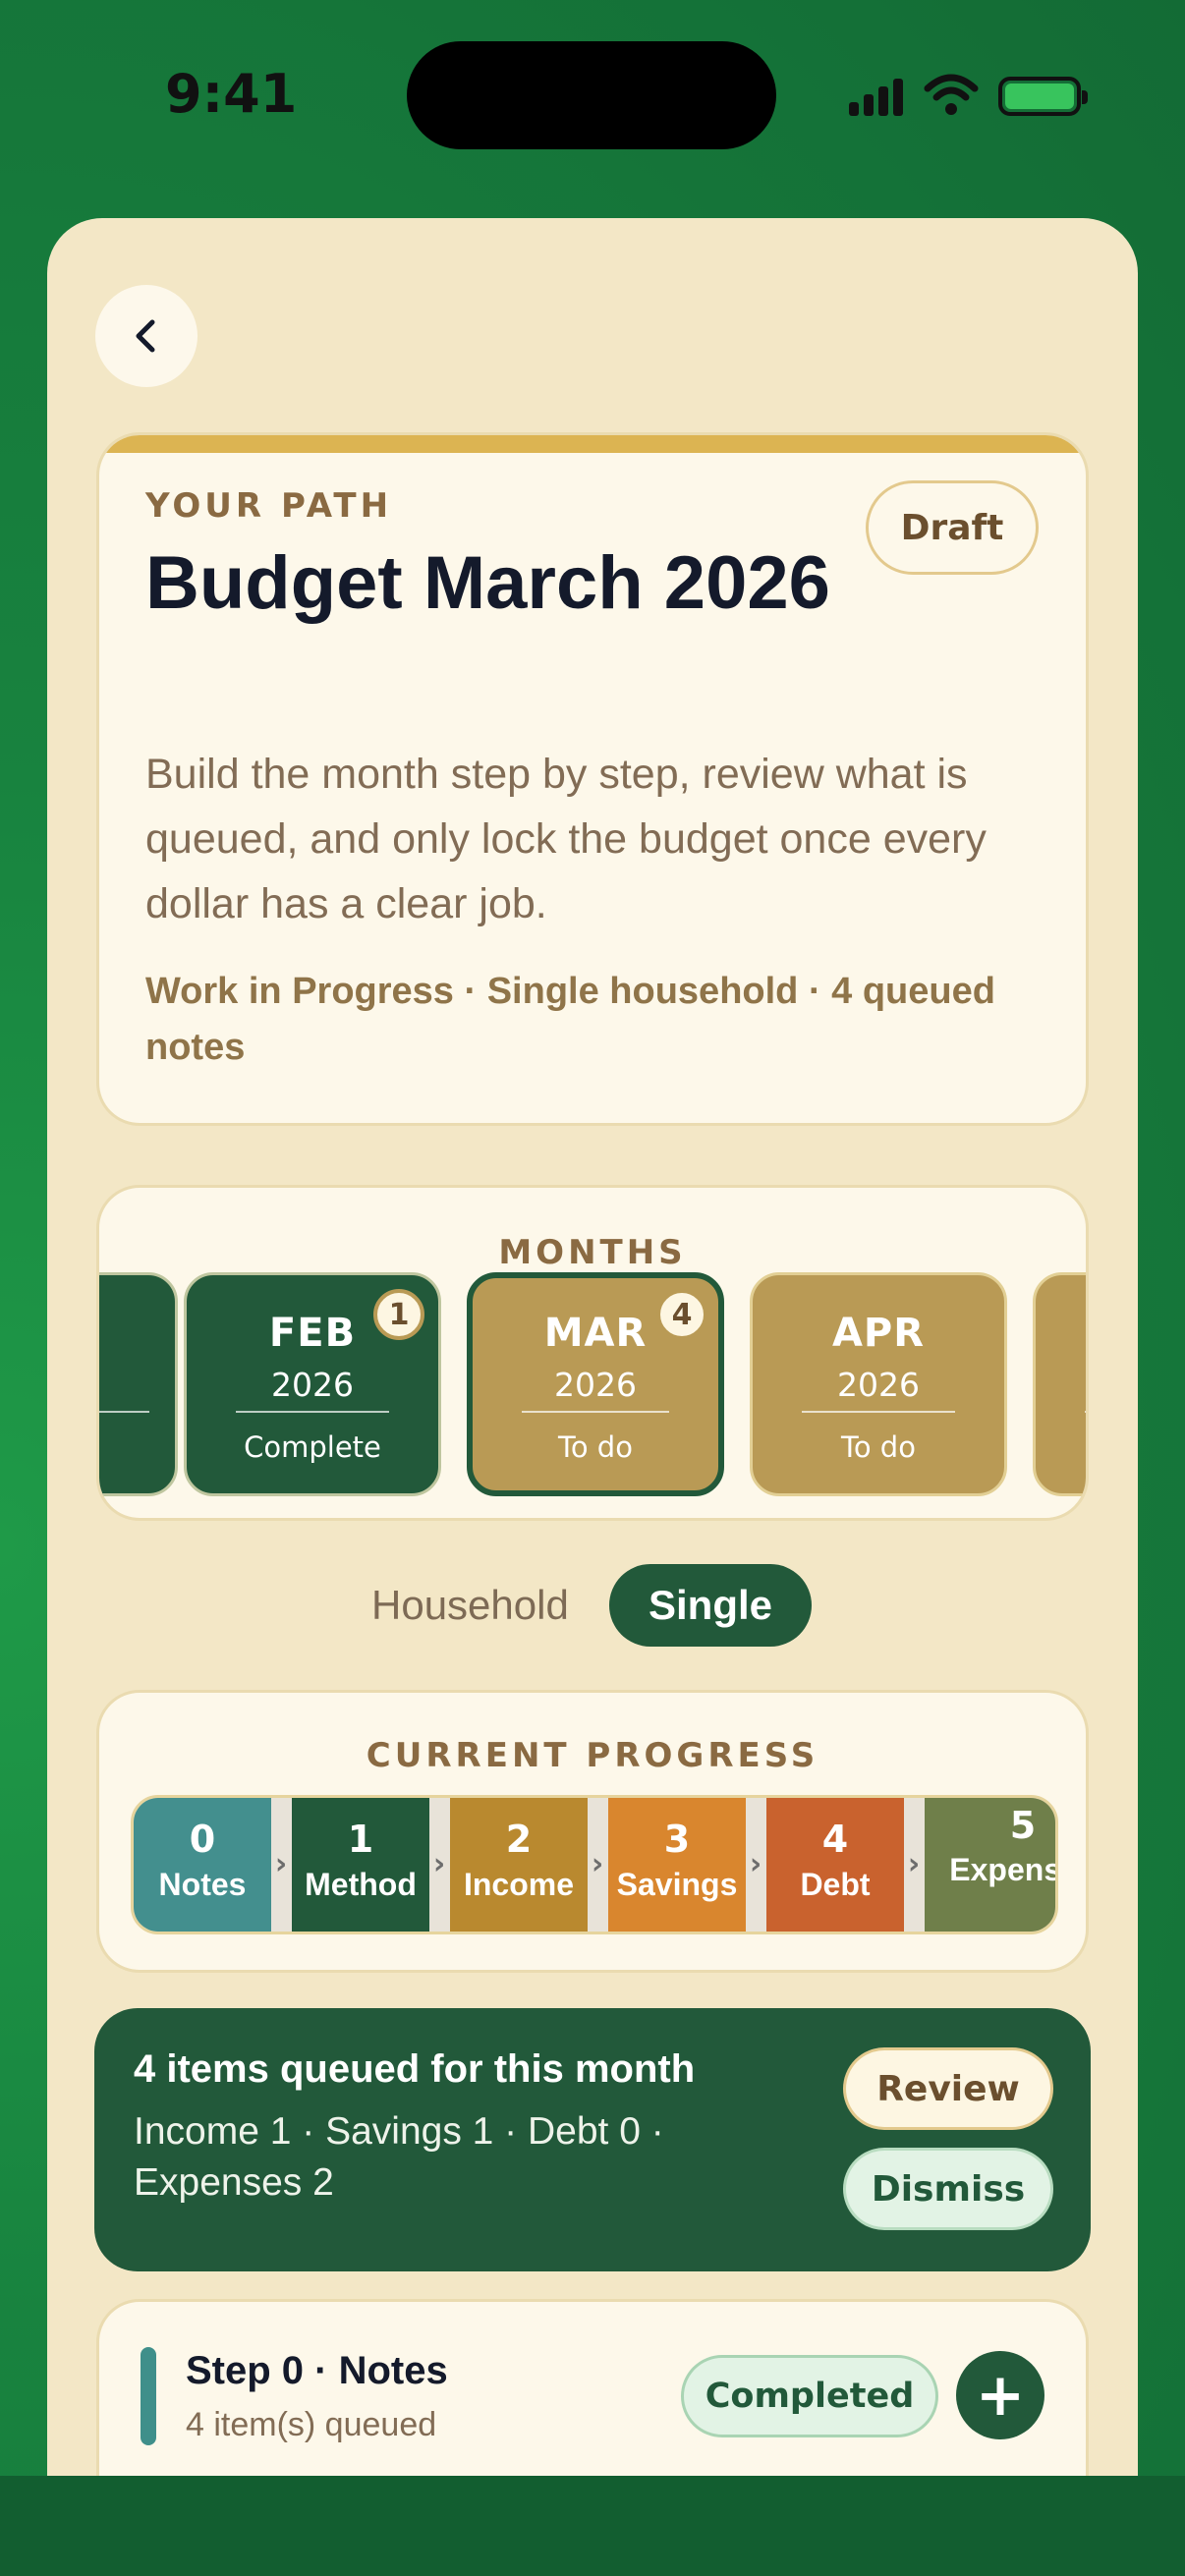  What do you see at coordinates (399, 1314) in the screenshot?
I see `month-badge: 1` at bounding box center [399, 1314].